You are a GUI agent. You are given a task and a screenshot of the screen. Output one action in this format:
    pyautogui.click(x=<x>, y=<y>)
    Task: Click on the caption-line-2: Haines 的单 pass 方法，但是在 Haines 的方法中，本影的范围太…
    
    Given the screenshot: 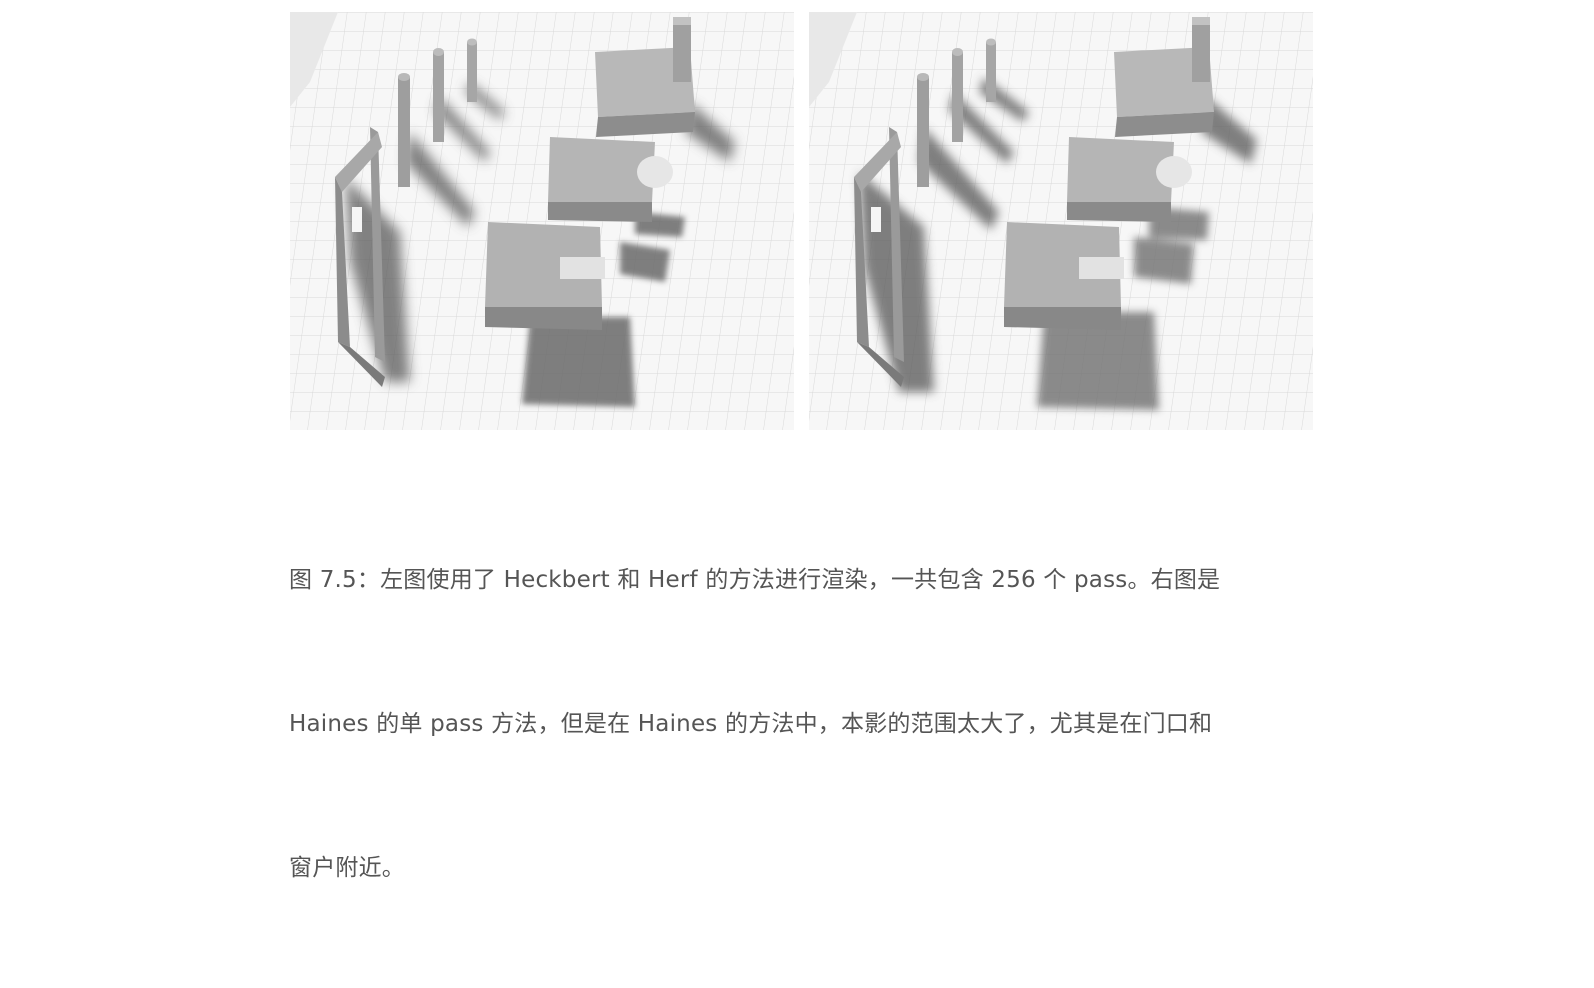 What is the action you would take?
    pyautogui.click(x=751, y=724)
    